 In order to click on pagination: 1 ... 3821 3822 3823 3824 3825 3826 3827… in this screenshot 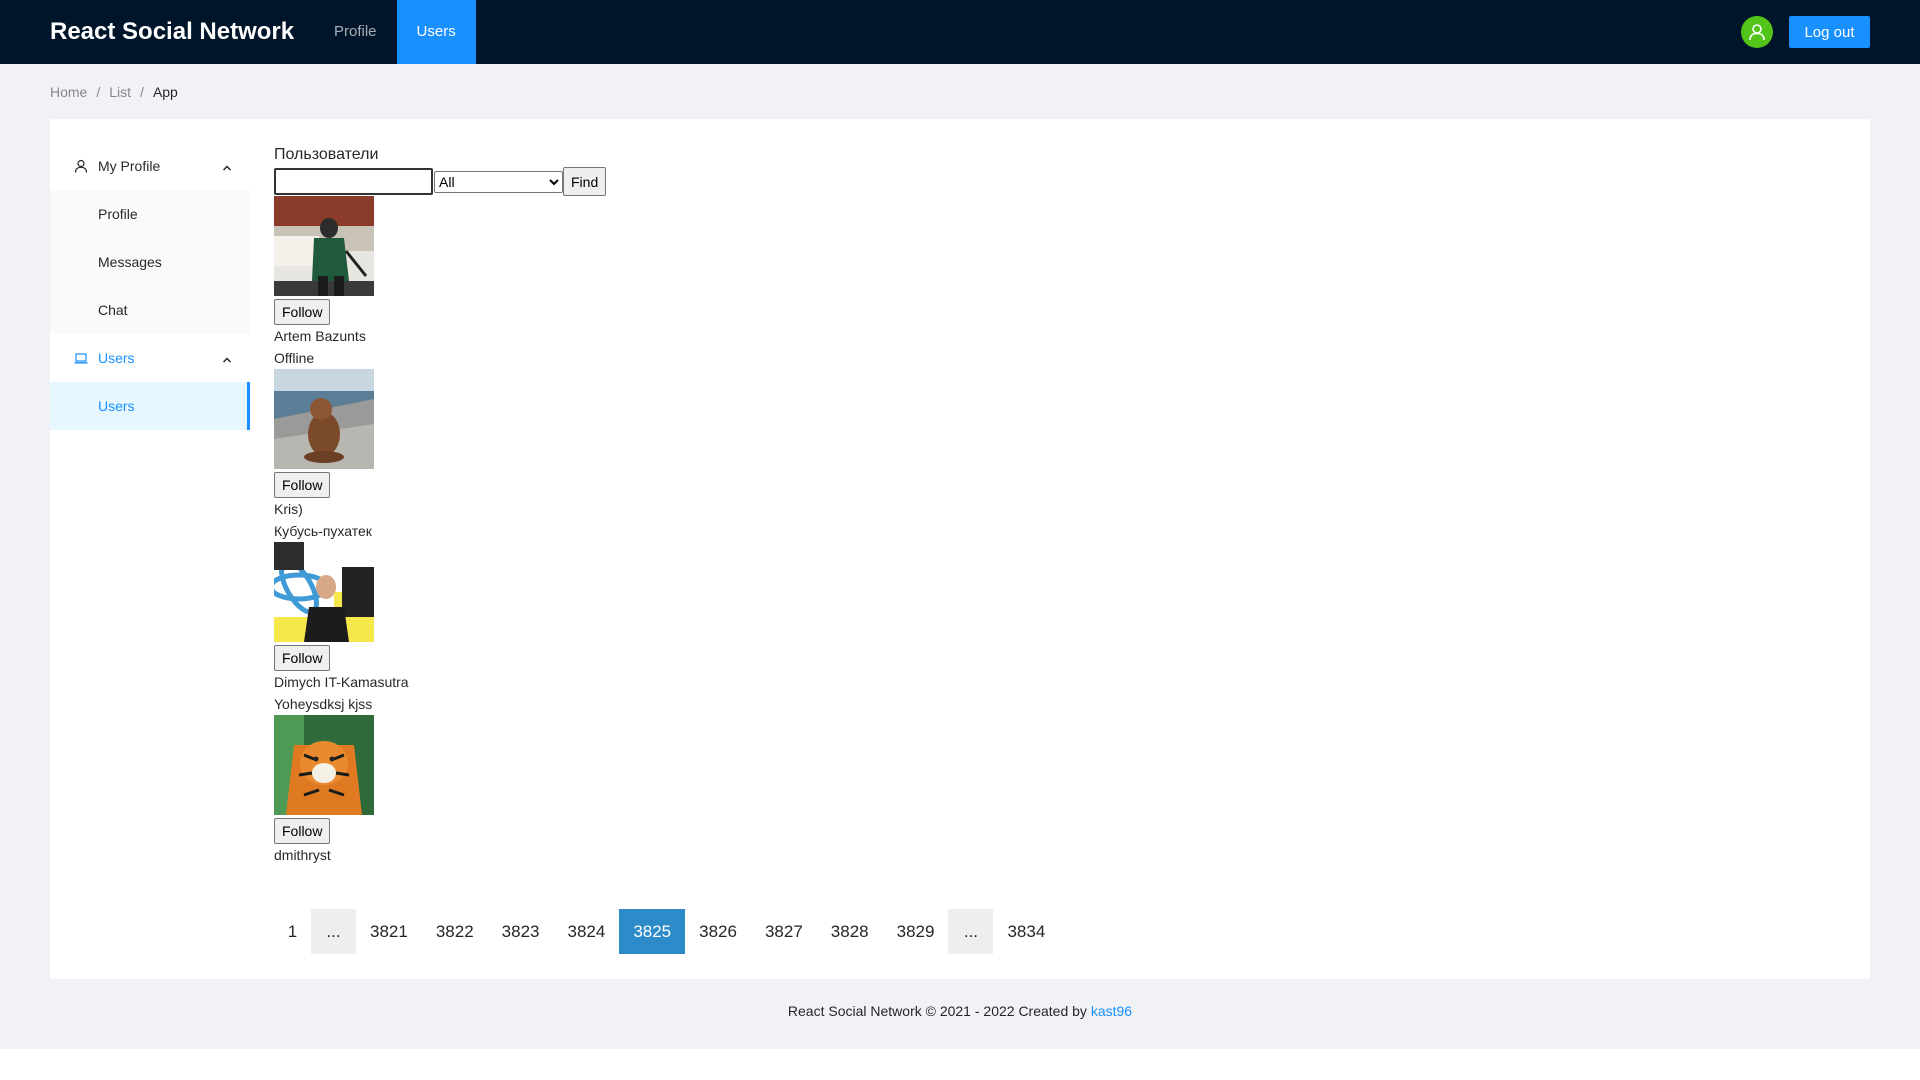, I will do `click(1054, 931)`.